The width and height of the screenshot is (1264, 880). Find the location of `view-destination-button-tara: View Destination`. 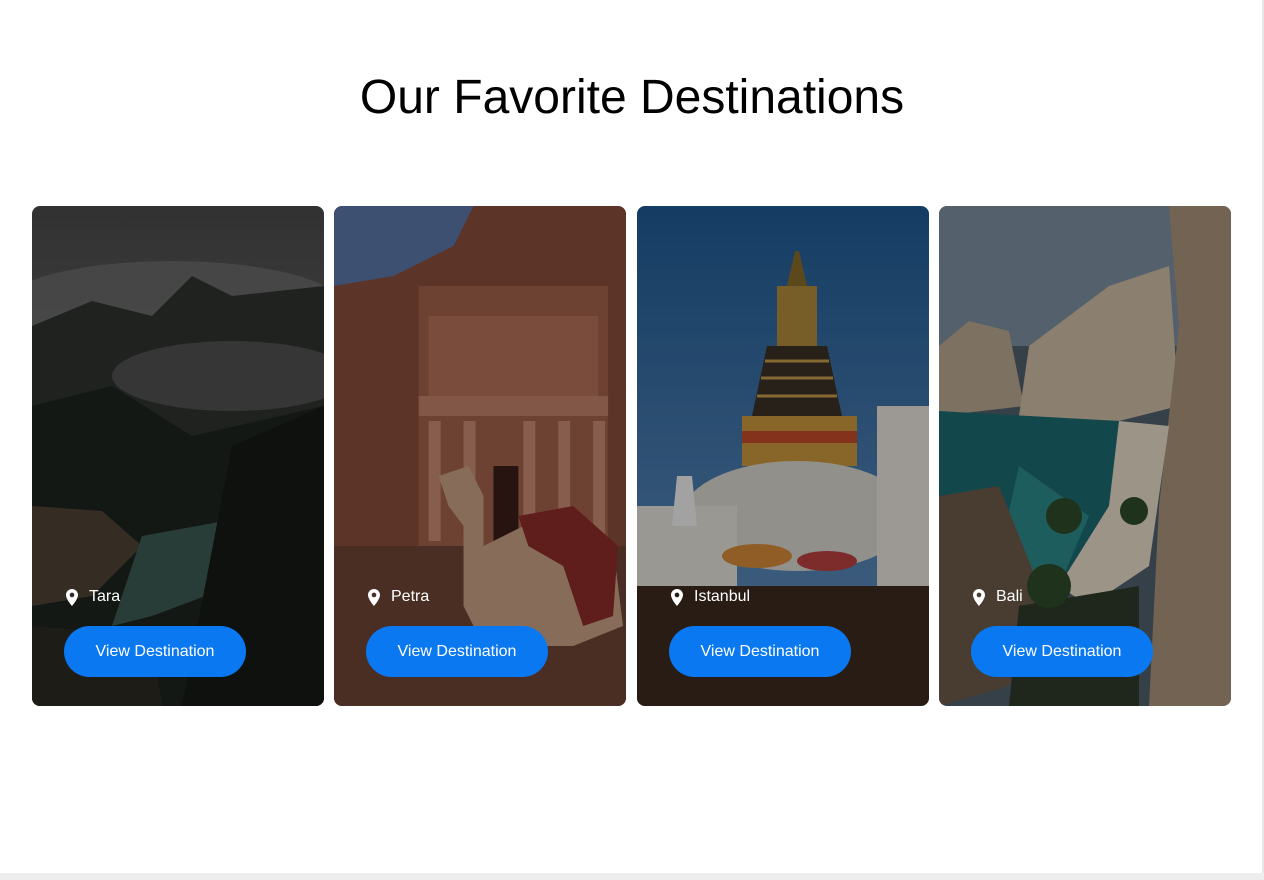

view-destination-button-tara: View Destination is located at coordinates (155, 651).